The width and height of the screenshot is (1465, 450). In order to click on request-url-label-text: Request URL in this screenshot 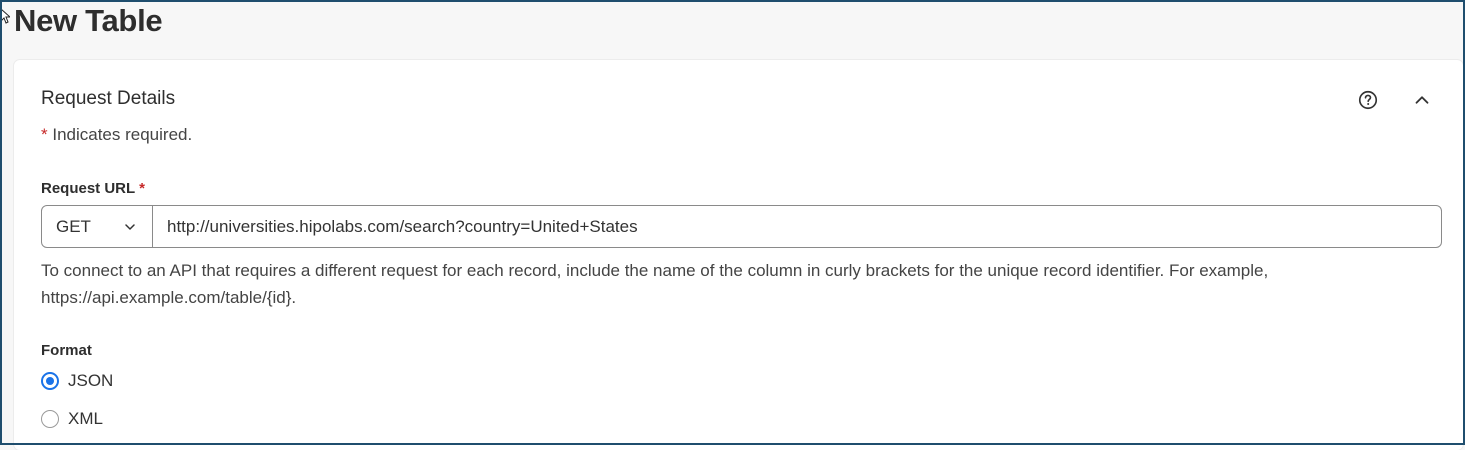, I will do `click(88, 188)`.